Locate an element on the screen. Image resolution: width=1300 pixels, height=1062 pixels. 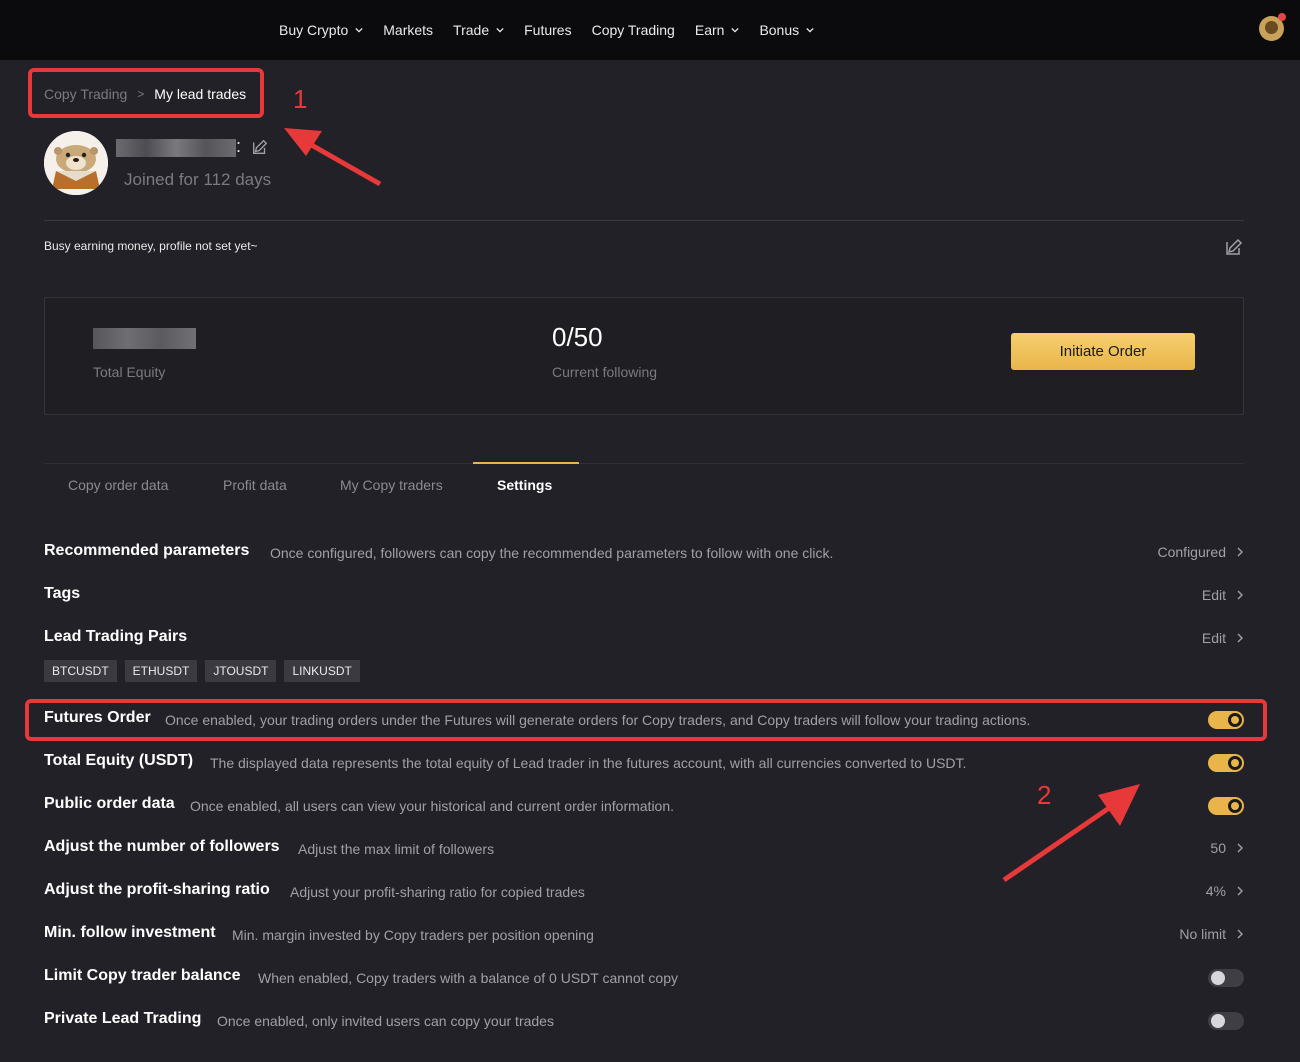
nav-label: Futures is located at coordinates (548, 30).